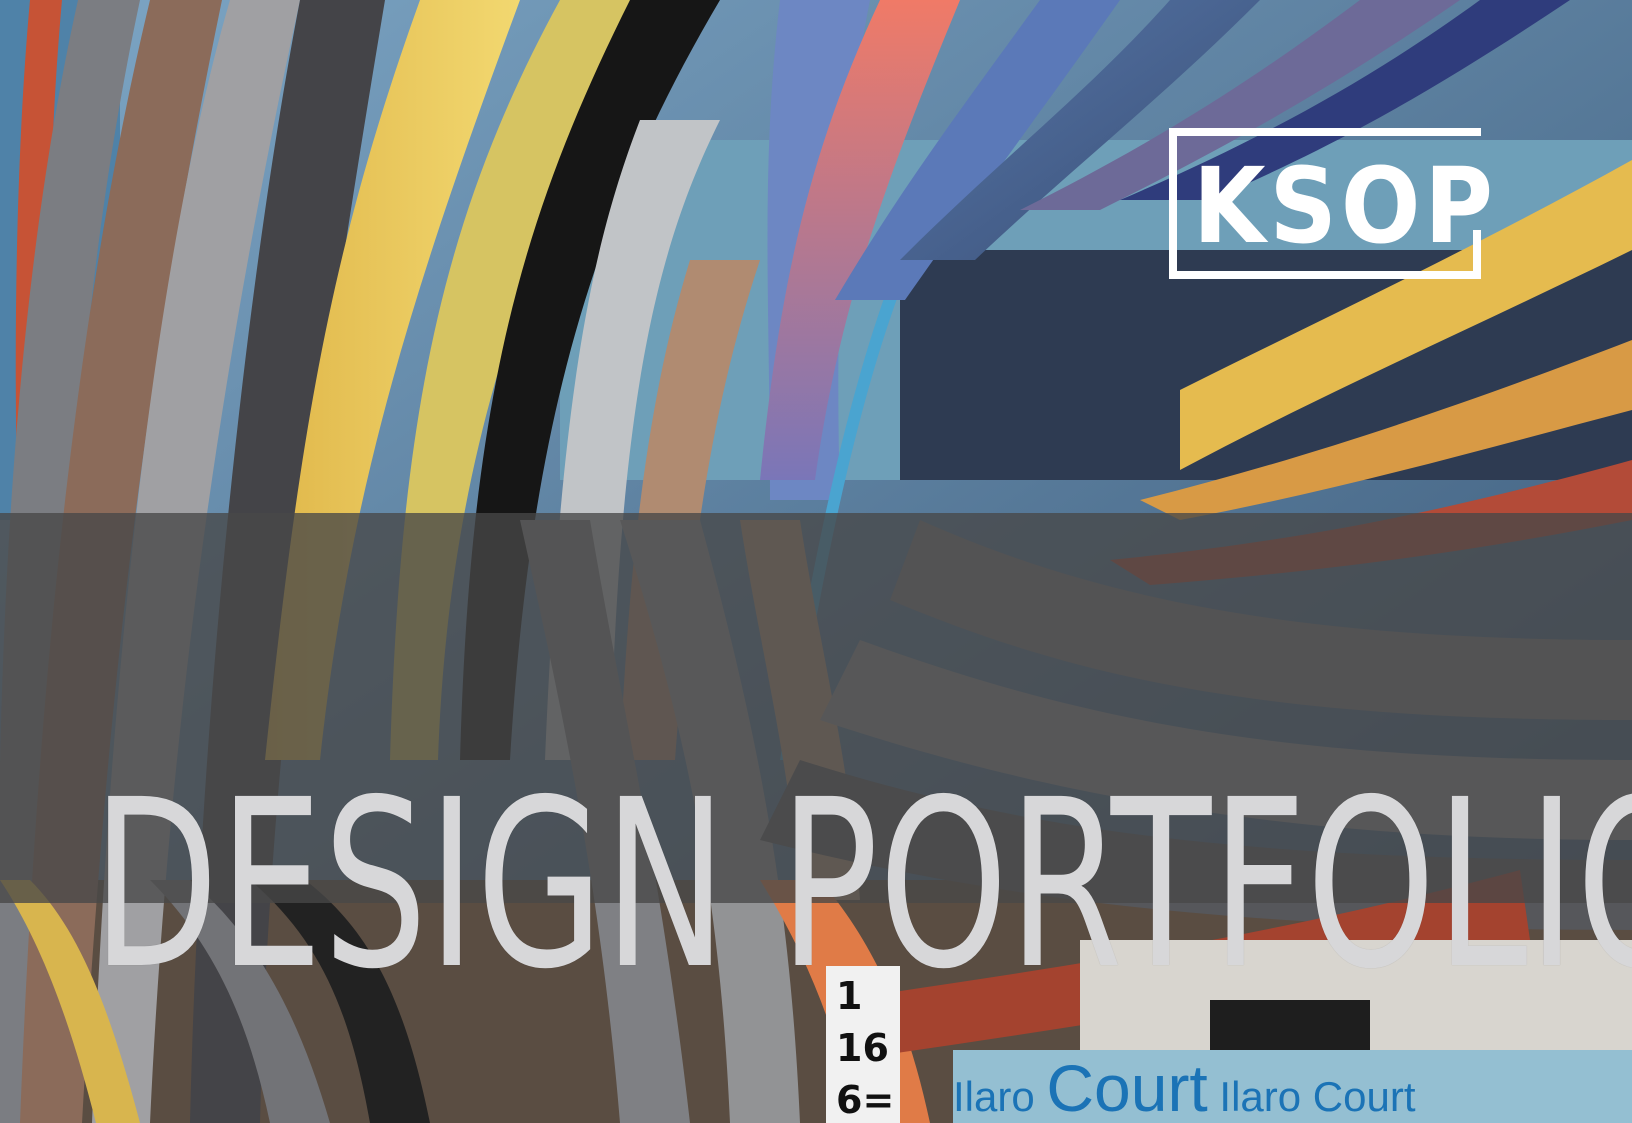 This screenshot has height=1123, width=1632. I want to click on ksop-logo: KSOP, so click(1333, 203).